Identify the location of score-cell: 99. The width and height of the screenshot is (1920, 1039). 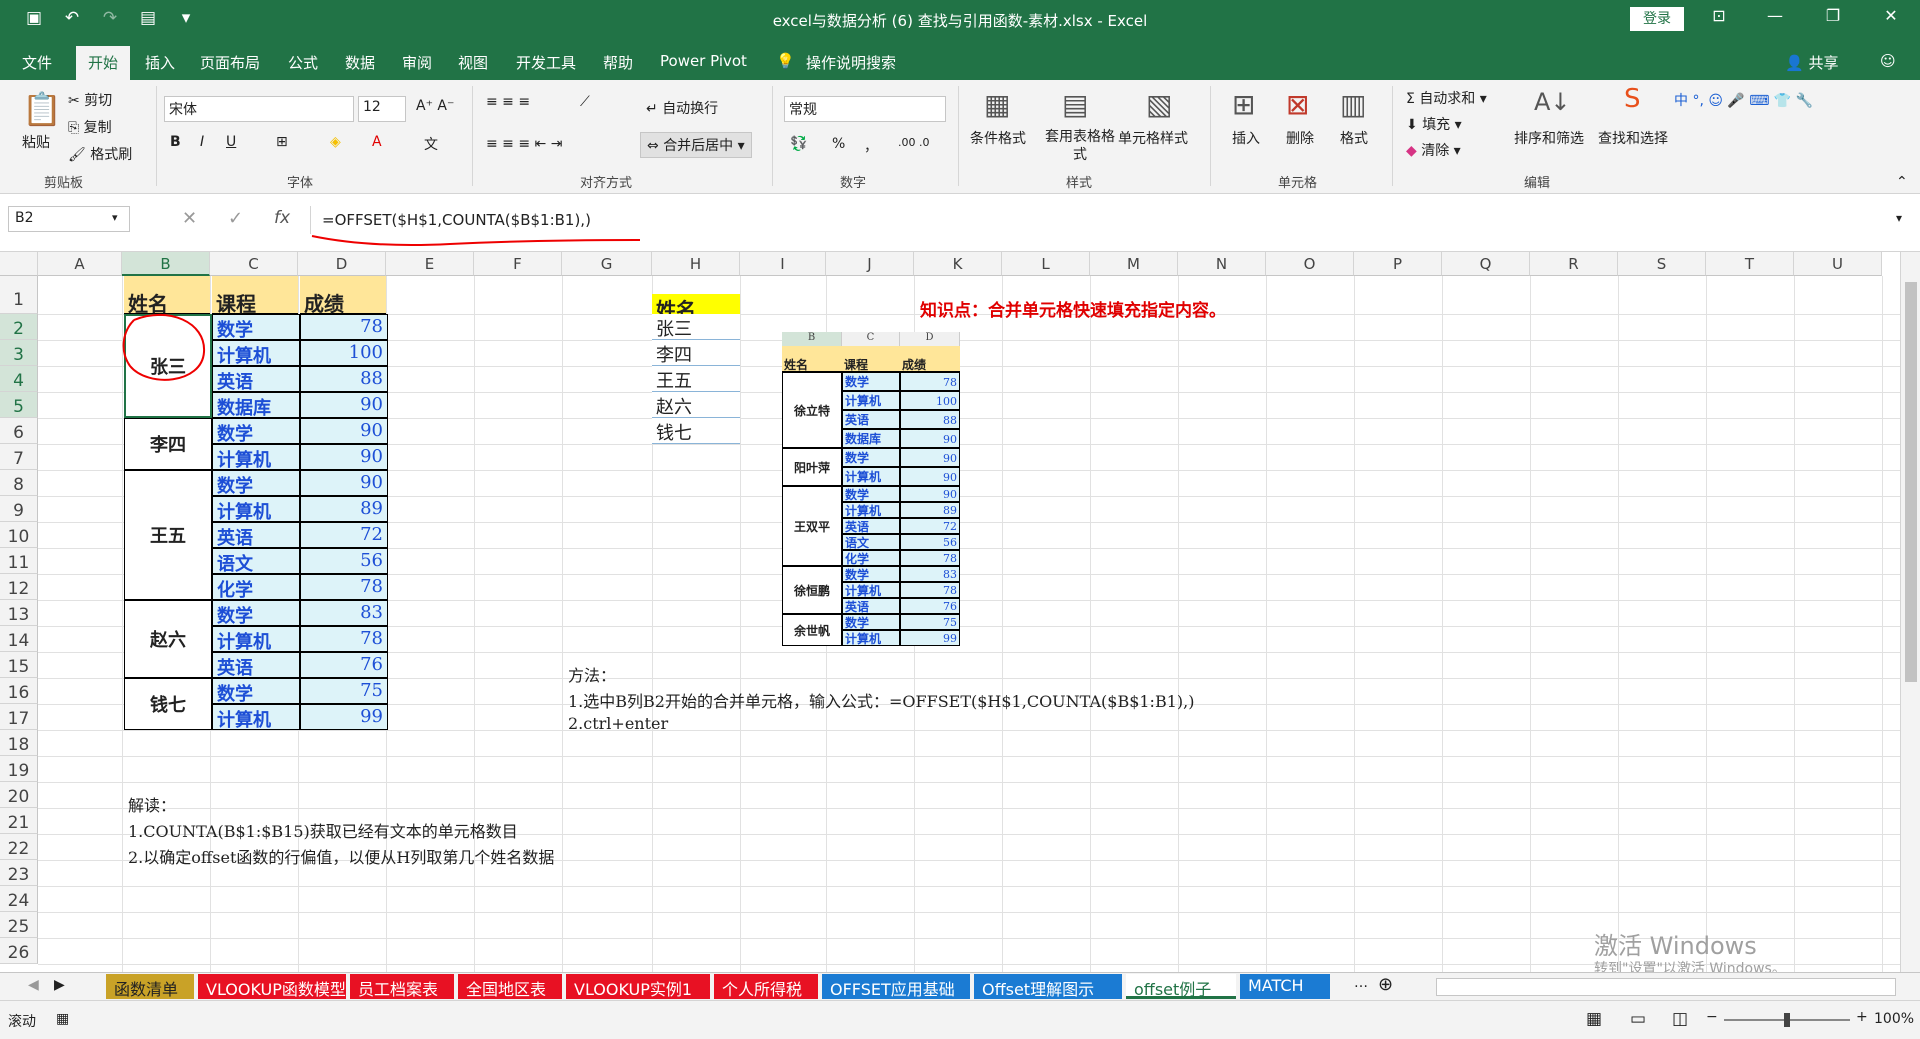
(344, 717).